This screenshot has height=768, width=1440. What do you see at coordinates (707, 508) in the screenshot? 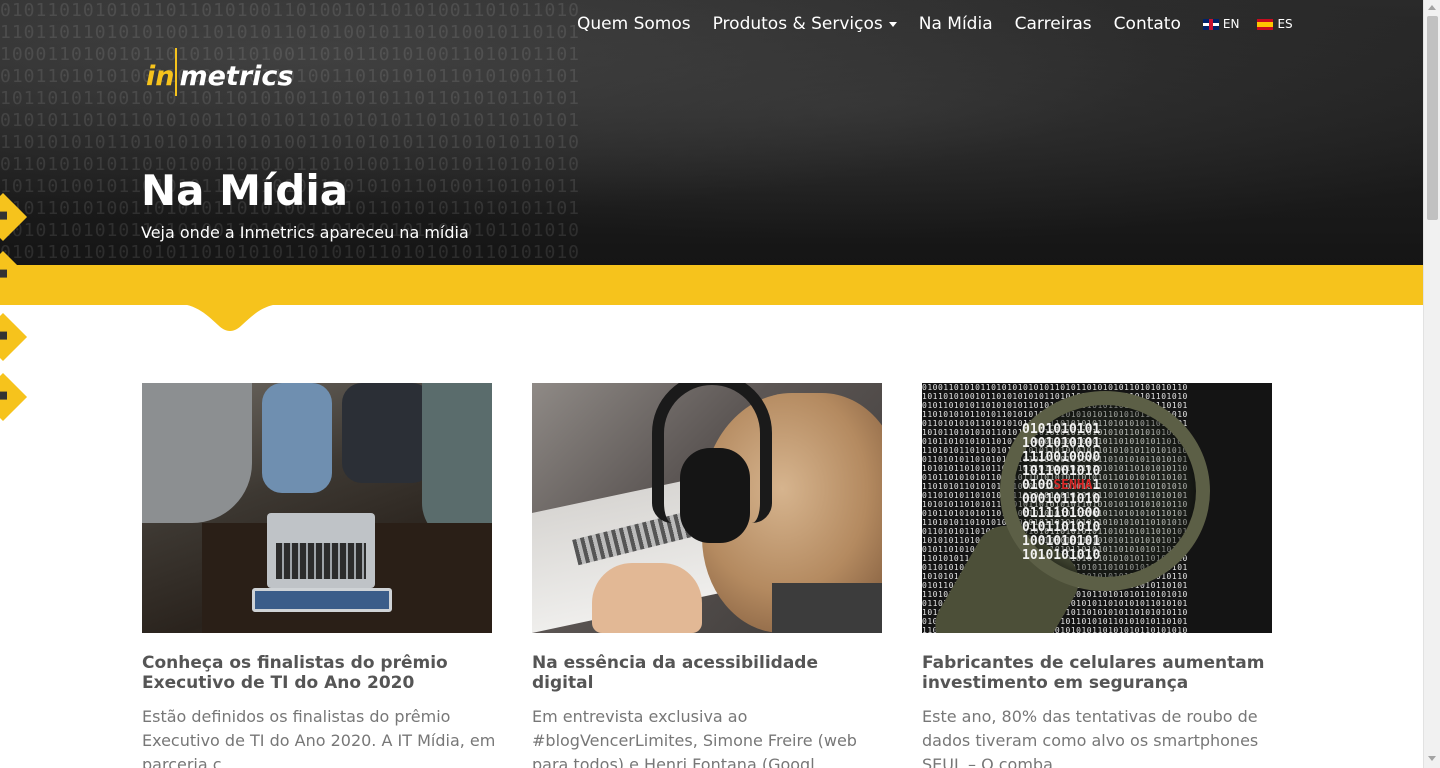
I see `card-image-headphones` at bounding box center [707, 508].